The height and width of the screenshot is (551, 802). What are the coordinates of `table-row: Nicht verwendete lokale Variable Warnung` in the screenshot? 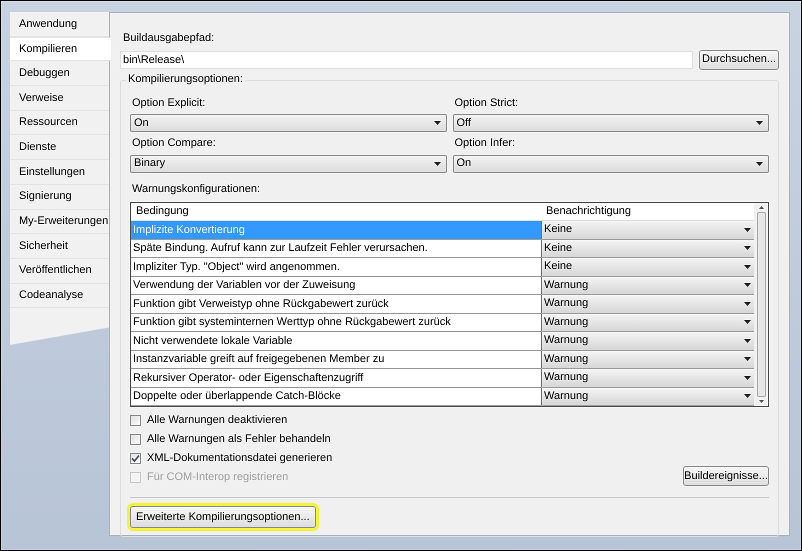 It's located at (442, 341).